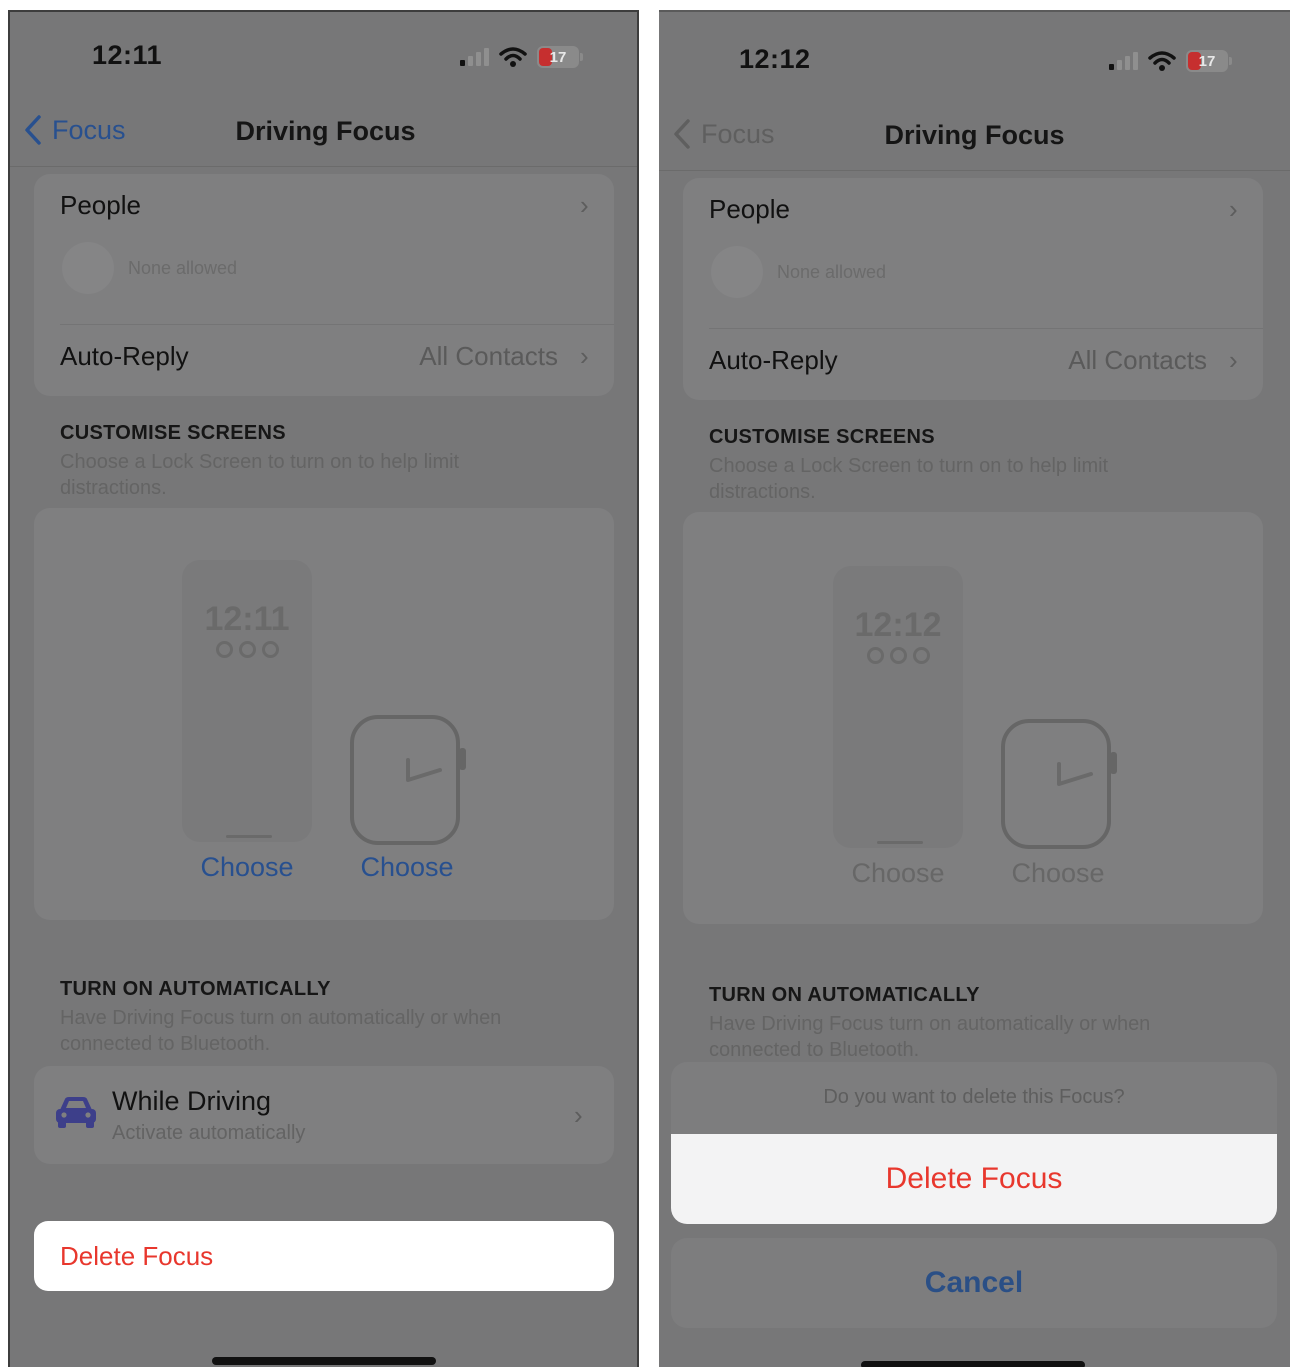  Describe the element at coordinates (247, 701) in the screenshot. I see `lock-screen-preview: 12:11` at that location.